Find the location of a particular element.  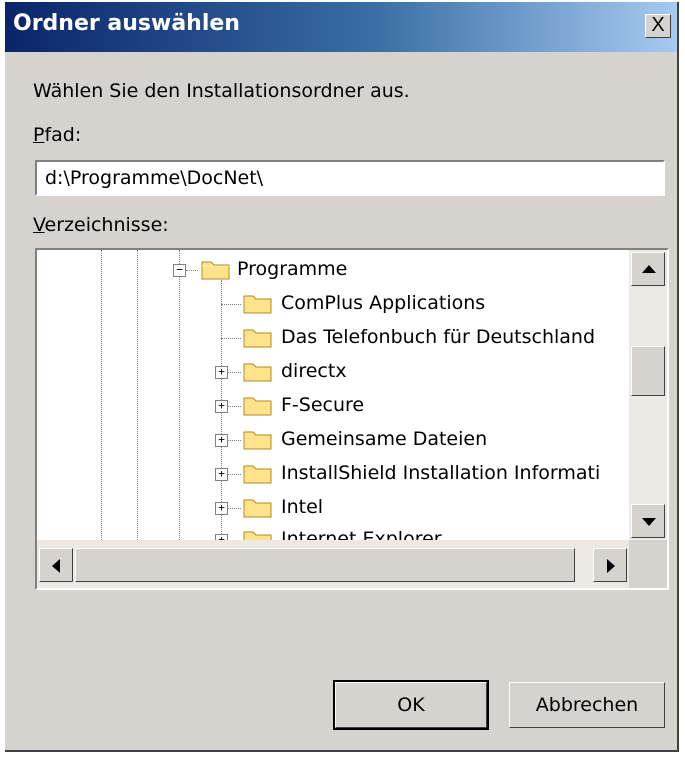

tree-item-internet-explorer: Internet Explorer is located at coordinates (361, 534).